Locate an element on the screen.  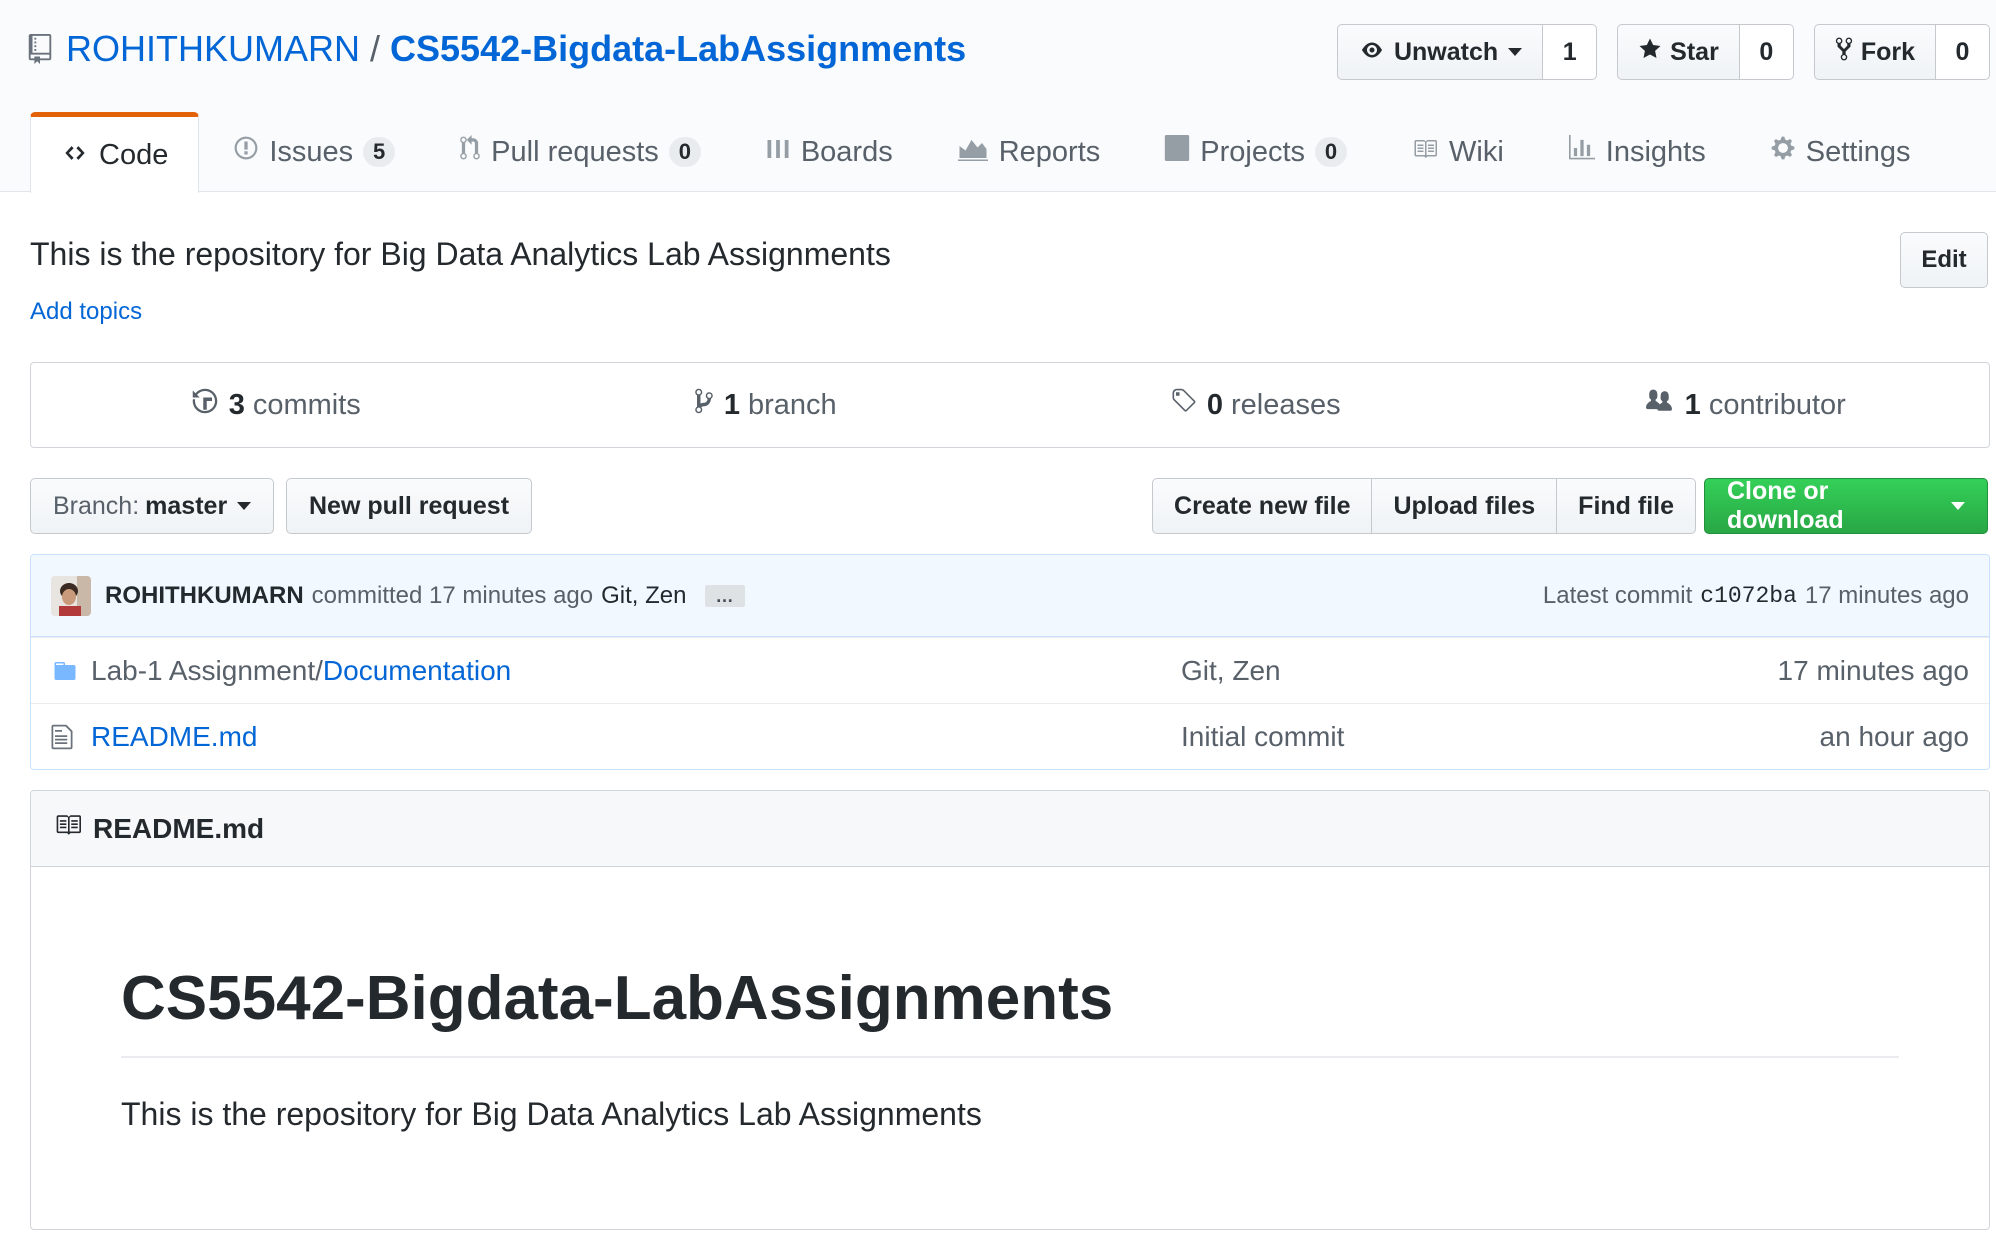
tab-reports: Reports is located at coordinates (1029, 152).